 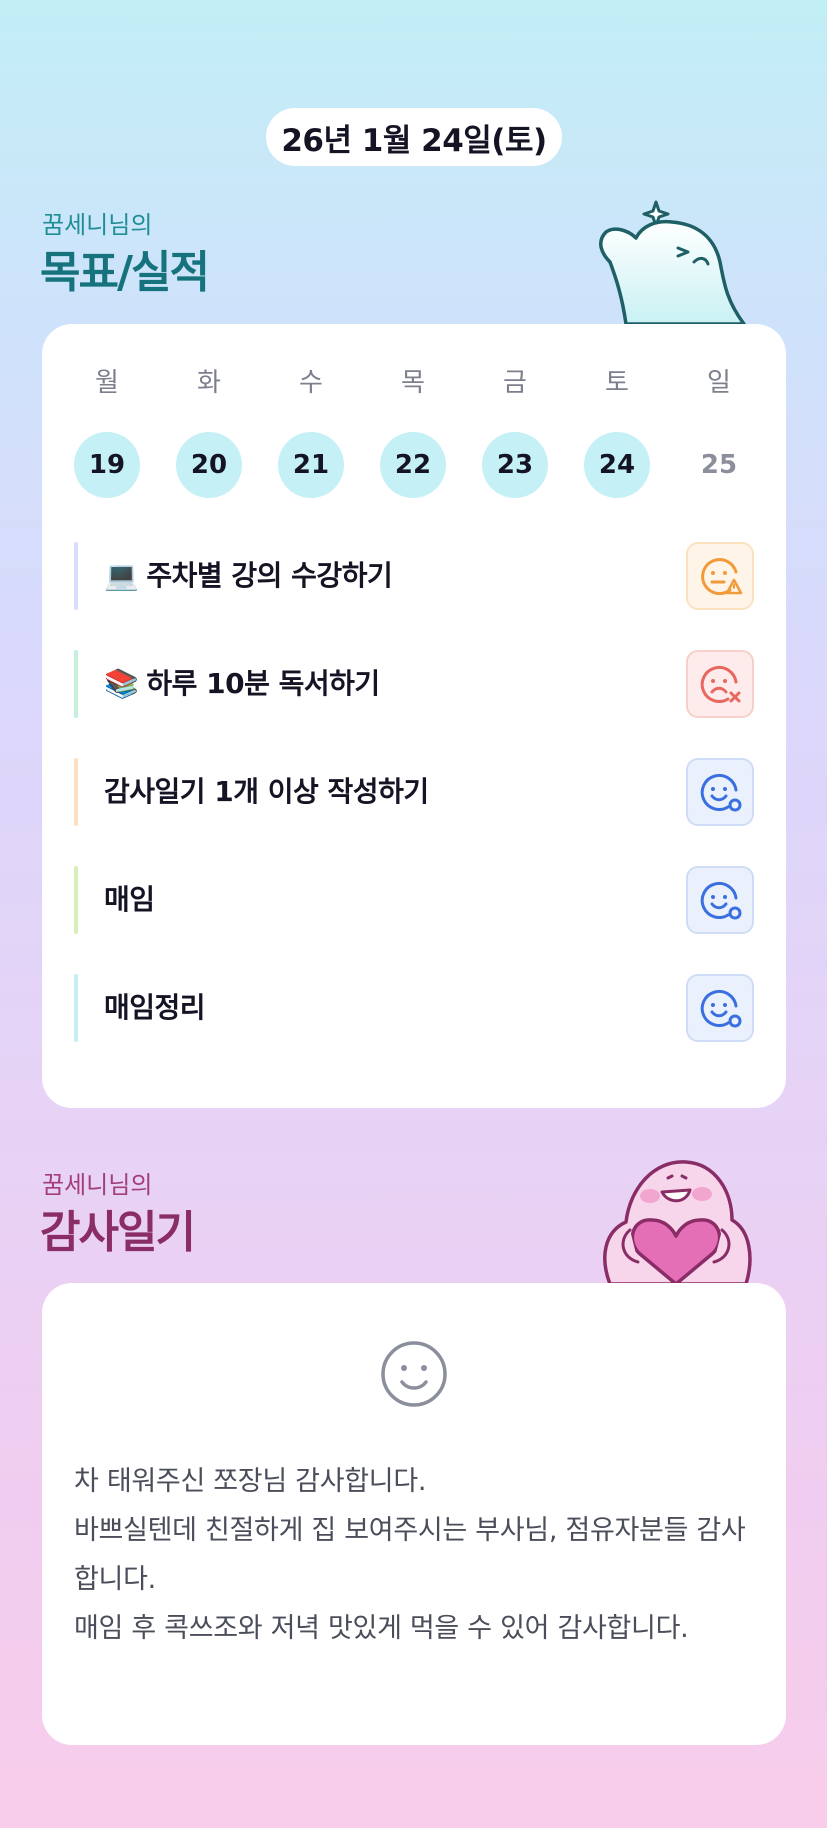 I want to click on date-circle: 22, so click(x=413, y=465).